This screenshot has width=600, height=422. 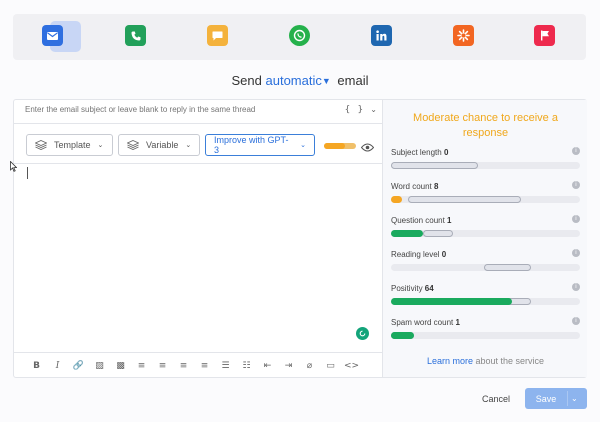 What do you see at coordinates (486, 322) in the screenshot?
I see `metric-label: Spam word count 1` at bounding box center [486, 322].